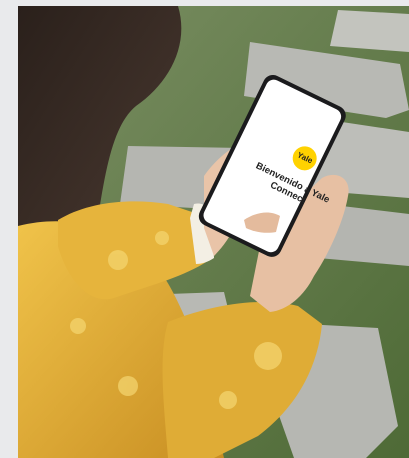  What do you see at coordinates (292, 183) in the screenshot?
I see `welcome-title: Bienvenido a Yale Connect` at bounding box center [292, 183].